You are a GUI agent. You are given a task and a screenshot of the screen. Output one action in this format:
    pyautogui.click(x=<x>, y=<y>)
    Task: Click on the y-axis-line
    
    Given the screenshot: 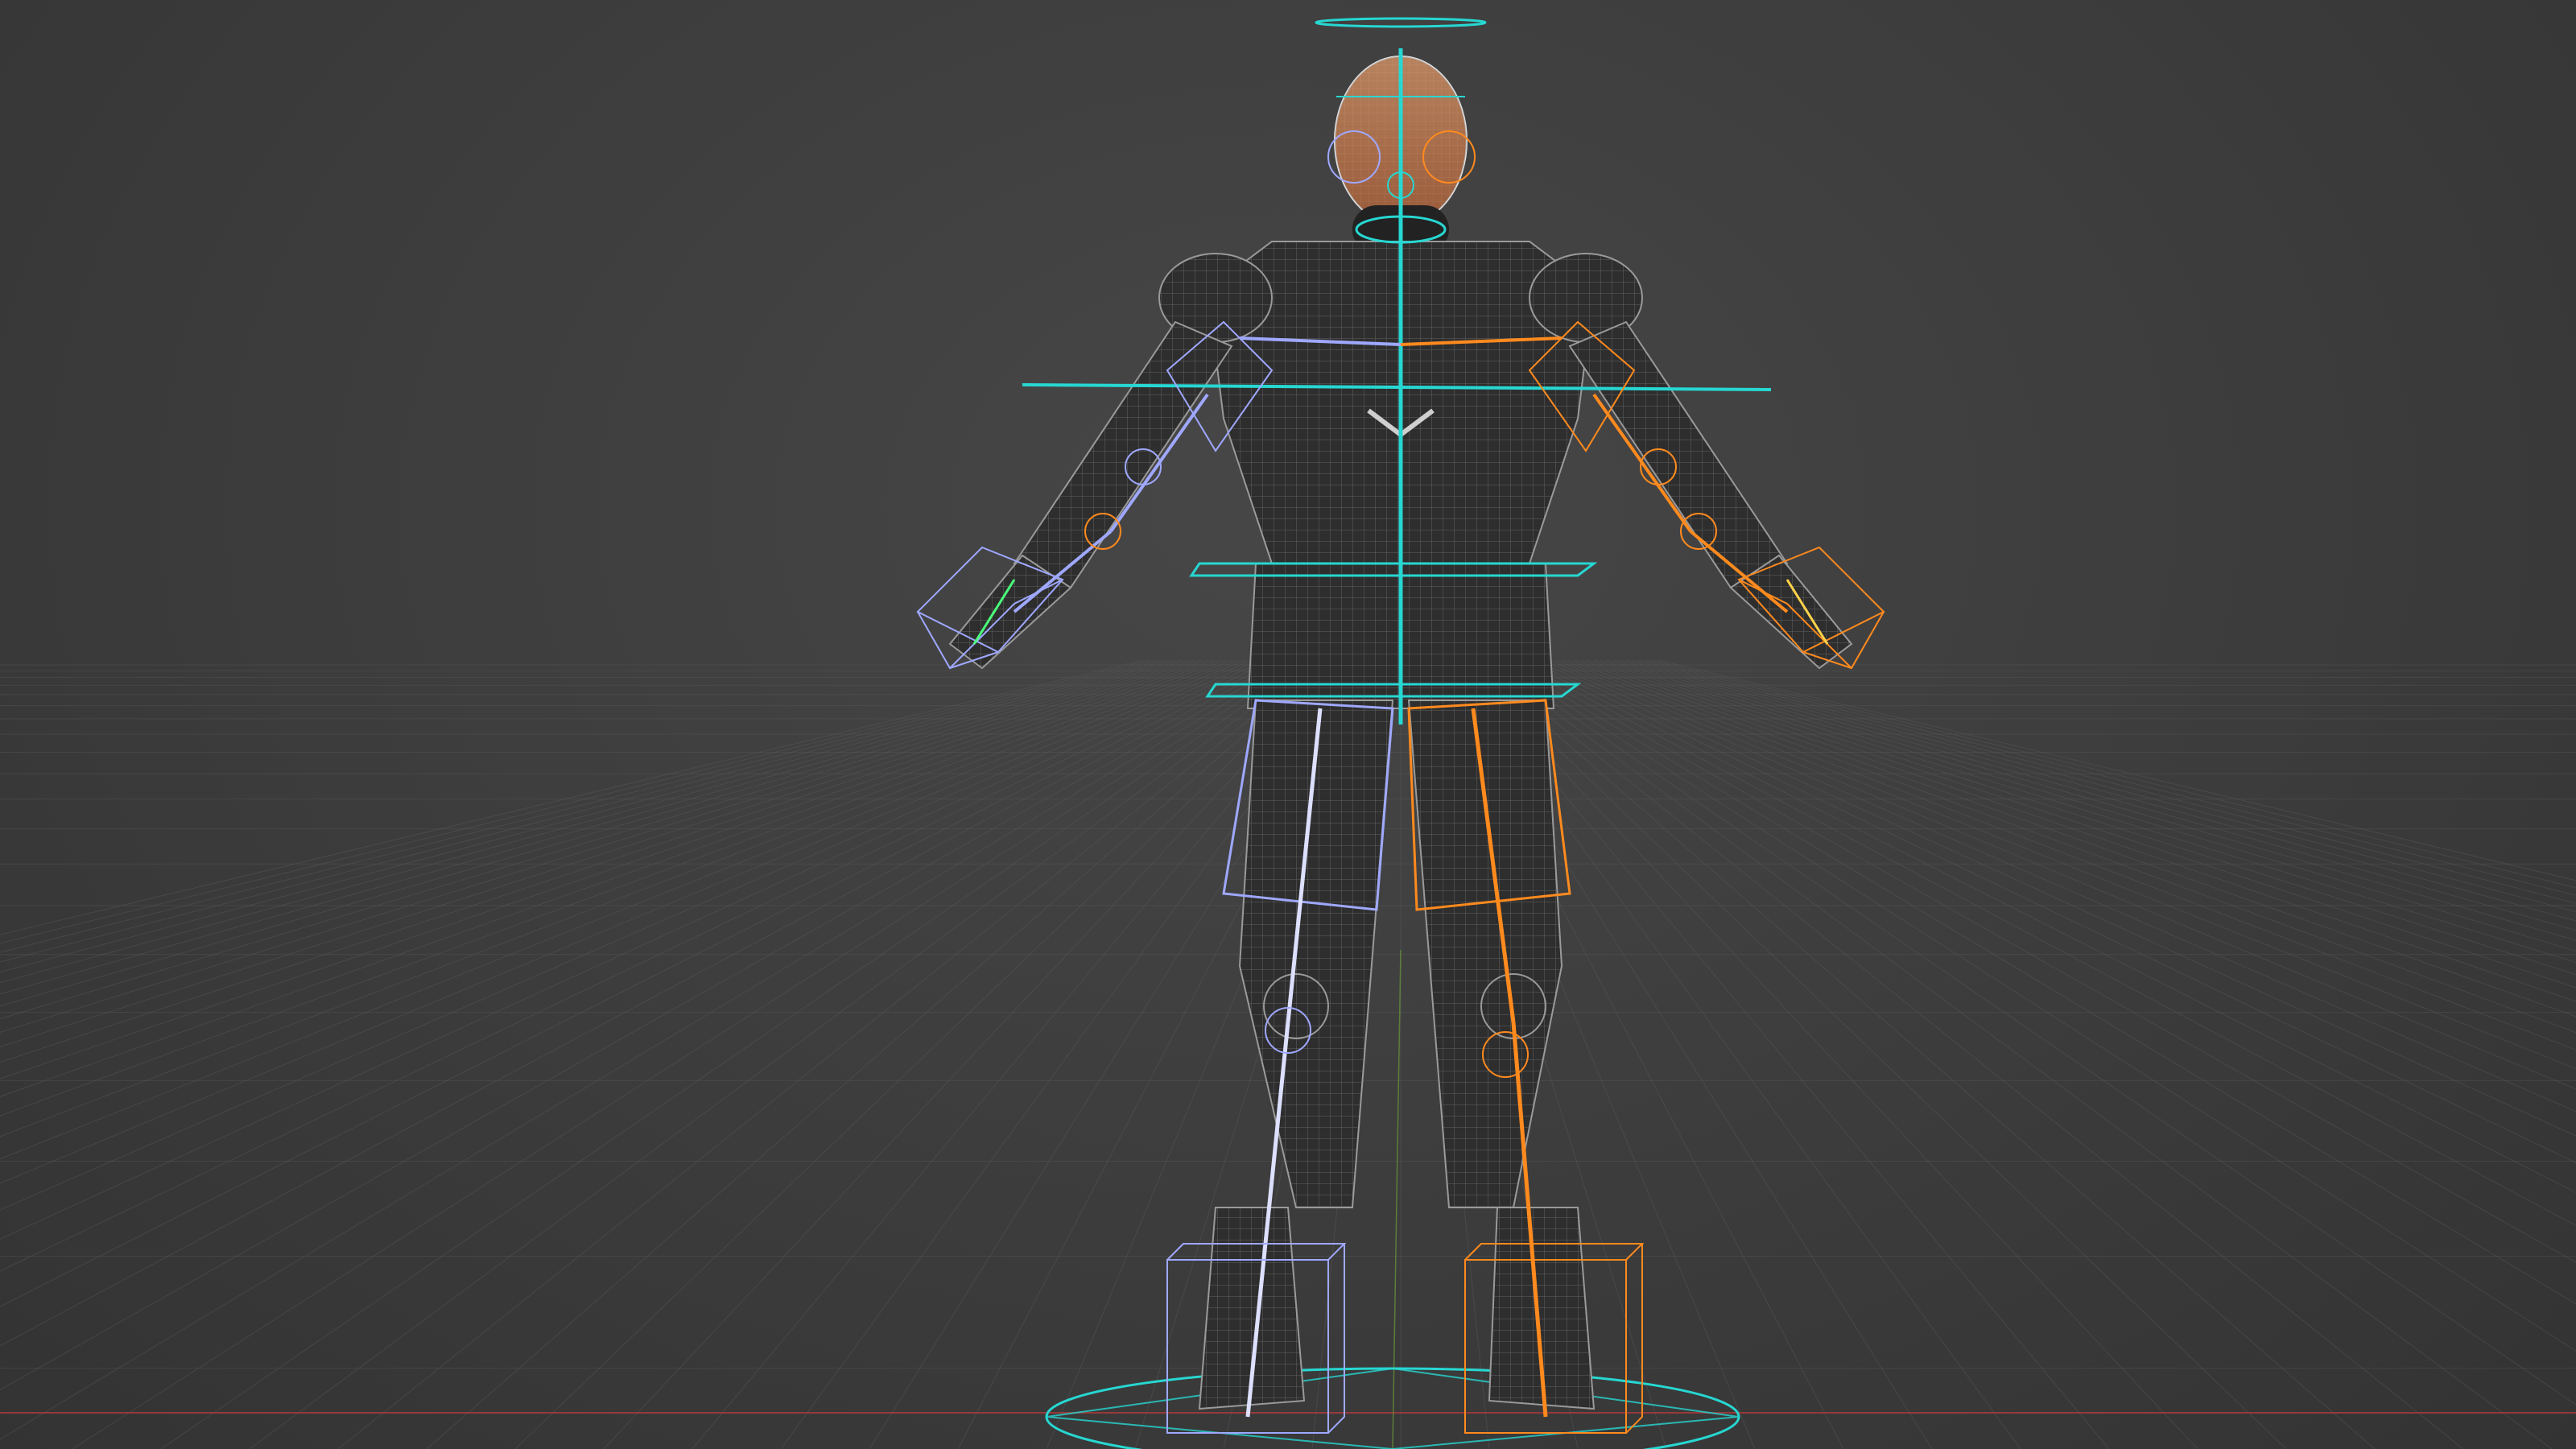 What is the action you would take?
    pyautogui.click(x=1397, y=1199)
    